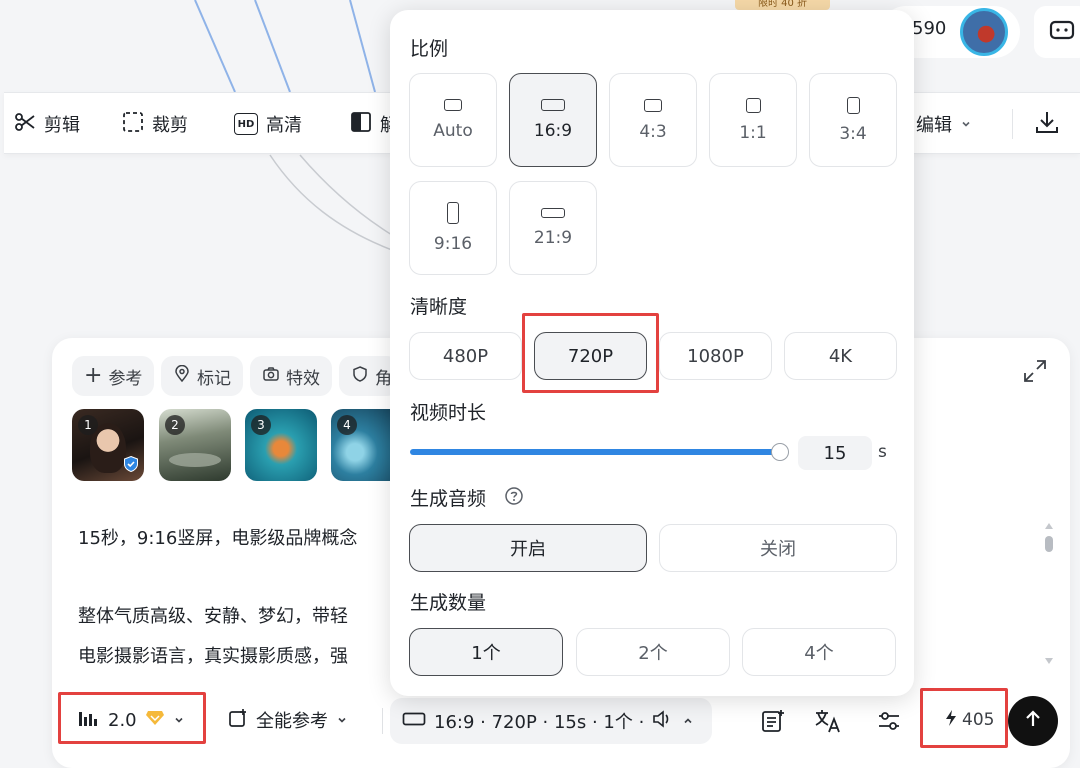 This screenshot has height=768, width=1080. Describe the element at coordinates (590, 353) in the screenshot. I see `highlight-resolution` at that location.